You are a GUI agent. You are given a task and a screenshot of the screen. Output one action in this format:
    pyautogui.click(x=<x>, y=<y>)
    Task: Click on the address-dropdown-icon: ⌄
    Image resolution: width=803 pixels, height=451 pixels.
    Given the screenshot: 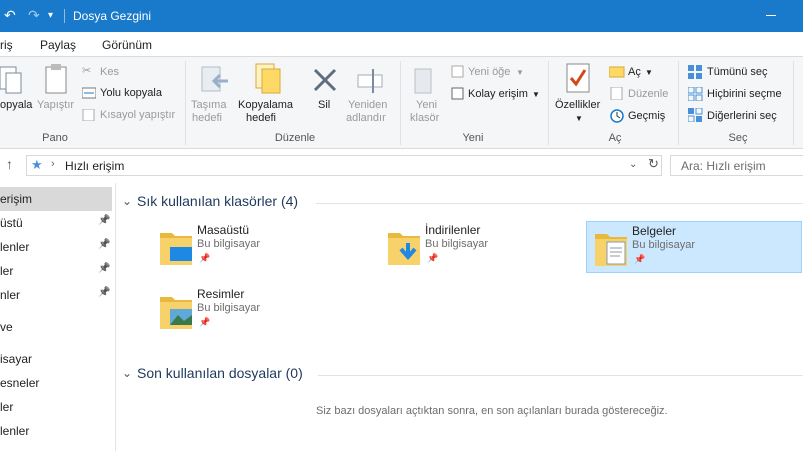 What is the action you would take?
    pyautogui.click(x=633, y=164)
    